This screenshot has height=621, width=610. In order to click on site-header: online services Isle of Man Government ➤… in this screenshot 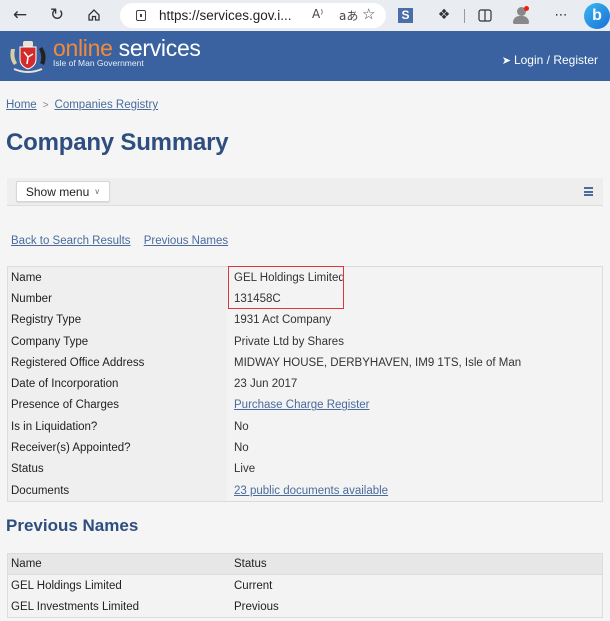, I will do `click(305, 56)`.